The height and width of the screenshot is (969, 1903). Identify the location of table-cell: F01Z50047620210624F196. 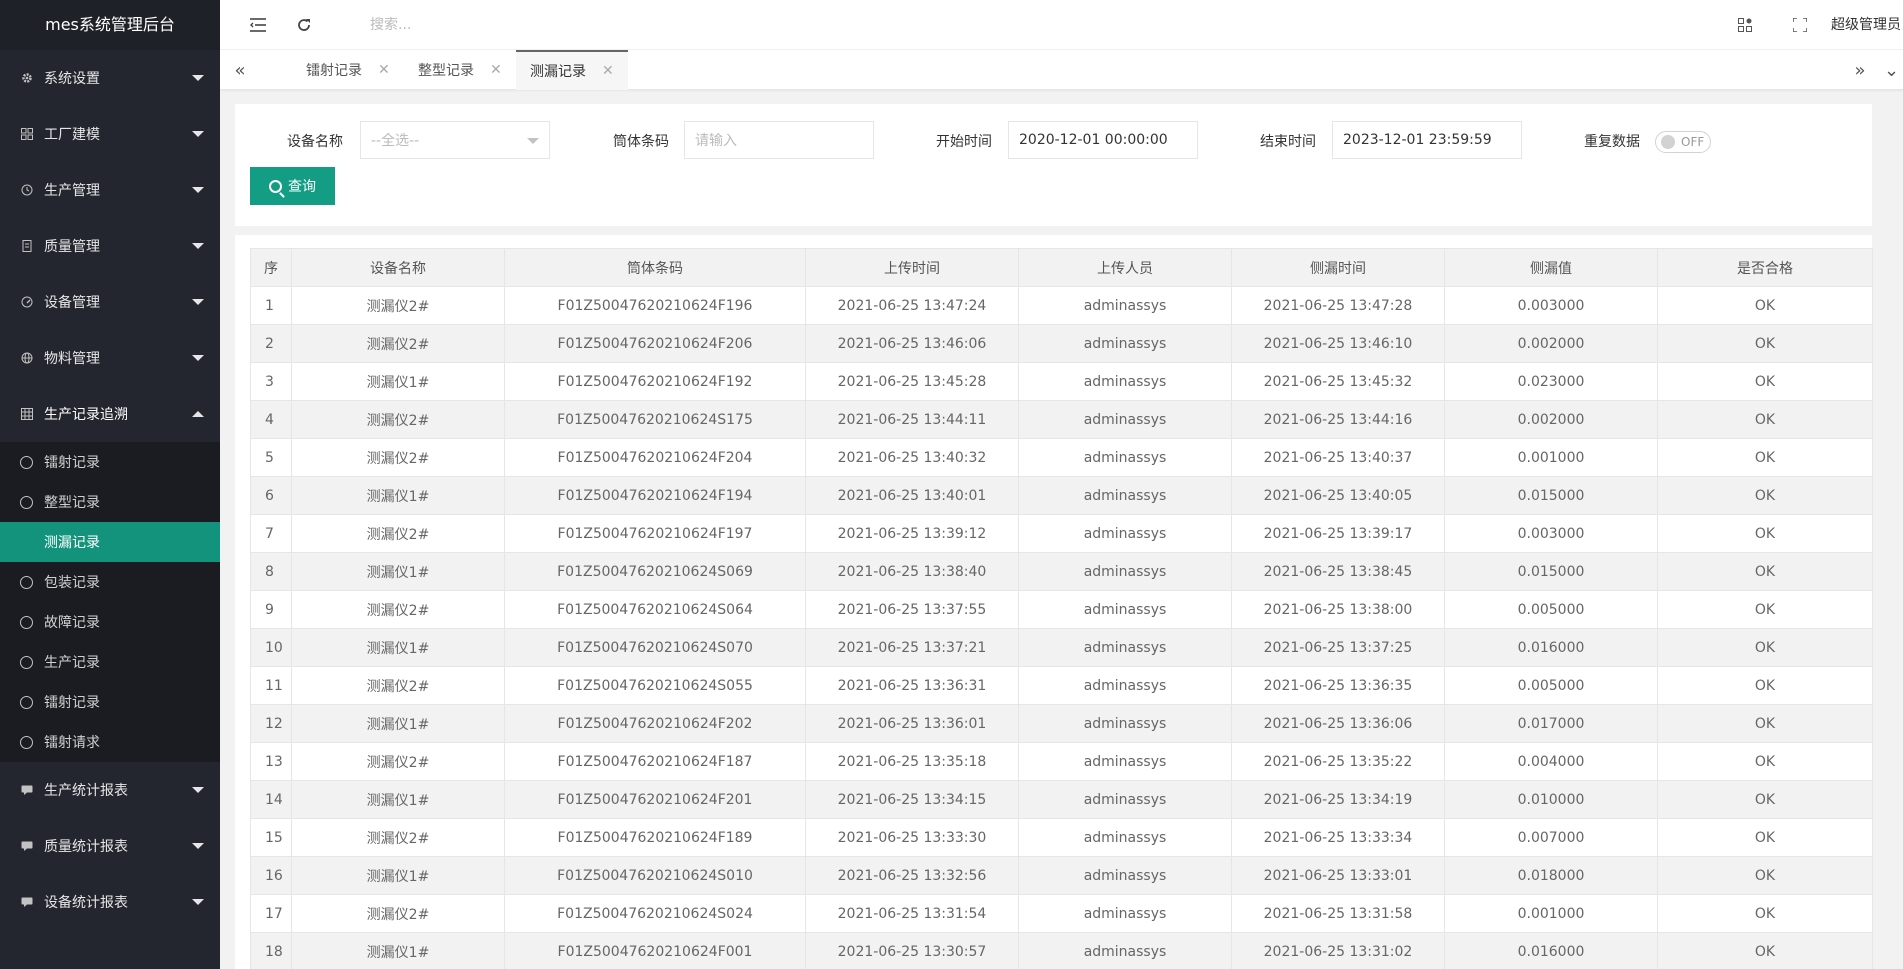
(655, 305).